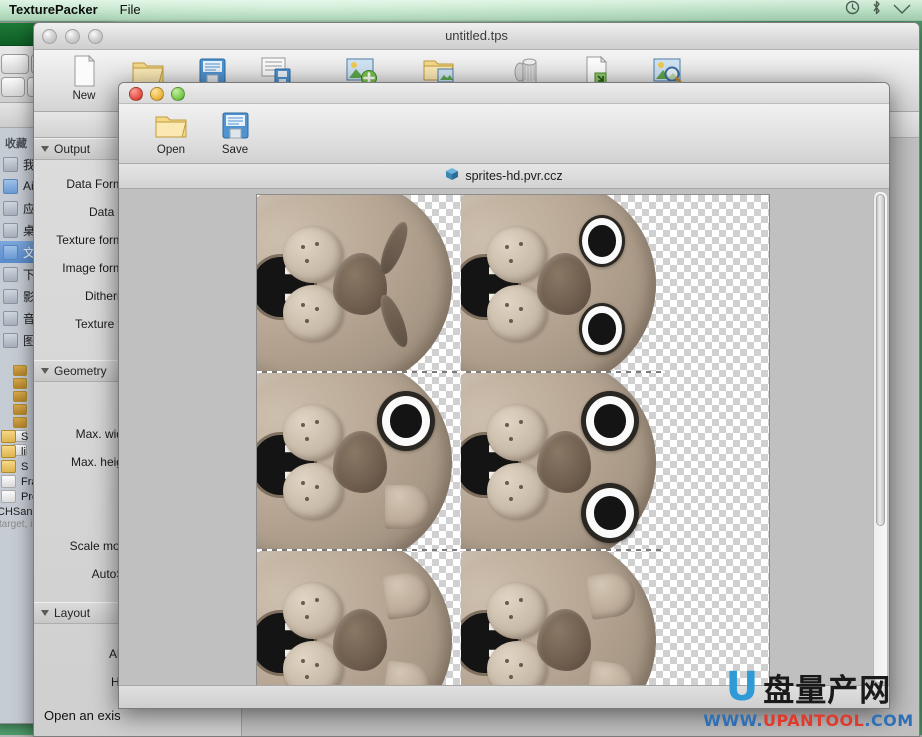  What do you see at coordinates (880, 360) in the screenshot?
I see `scrollbar-thumb` at bounding box center [880, 360].